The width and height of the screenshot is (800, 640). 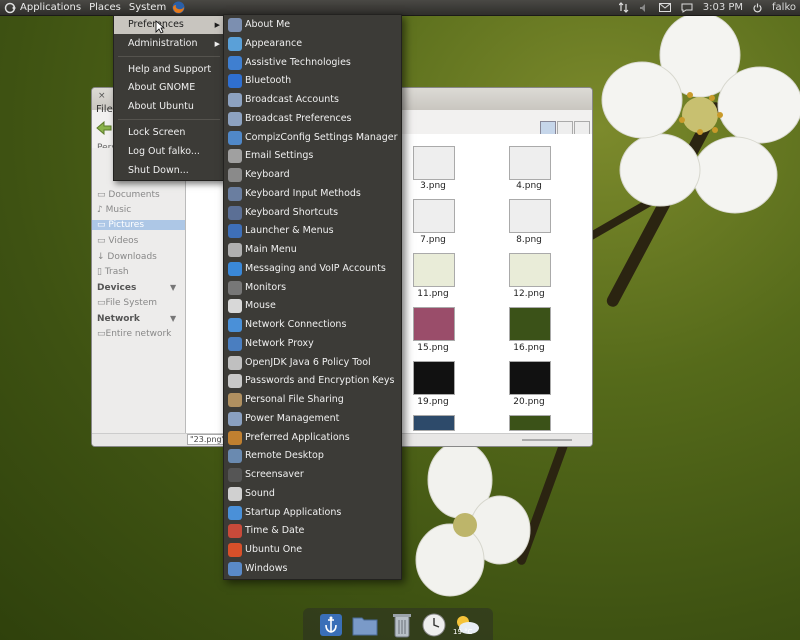 I want to click on file-label: 15.png, so click(x=433, y=348).